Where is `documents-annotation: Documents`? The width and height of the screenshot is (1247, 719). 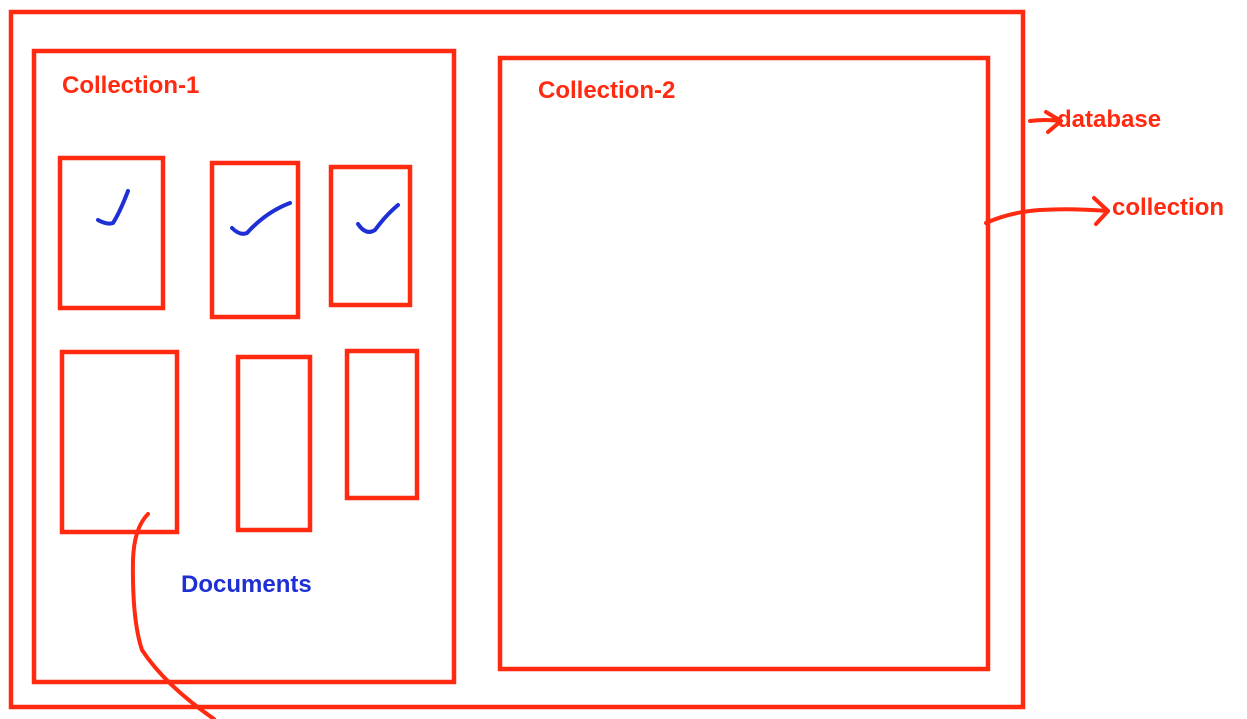
documents-annotation: Documents is located at coordinates (246, 584).